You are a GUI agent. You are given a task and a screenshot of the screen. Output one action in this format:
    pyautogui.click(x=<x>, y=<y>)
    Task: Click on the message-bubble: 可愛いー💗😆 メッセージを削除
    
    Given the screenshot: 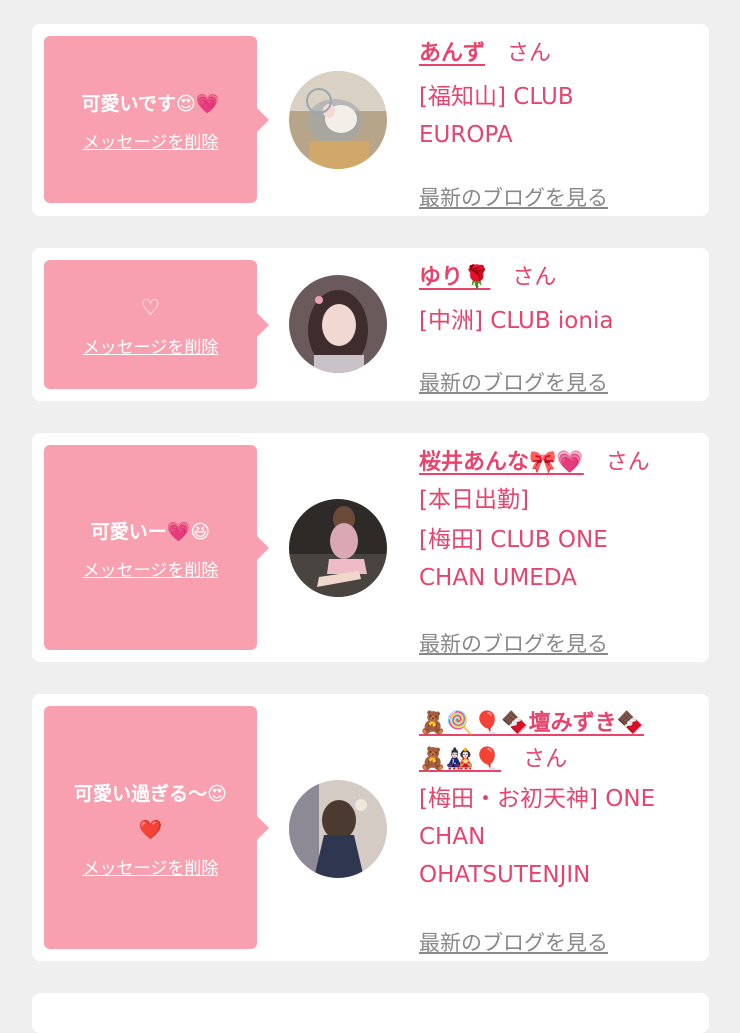 What is the action you would take?
    pyautogui.click(x=156, y=547)
    